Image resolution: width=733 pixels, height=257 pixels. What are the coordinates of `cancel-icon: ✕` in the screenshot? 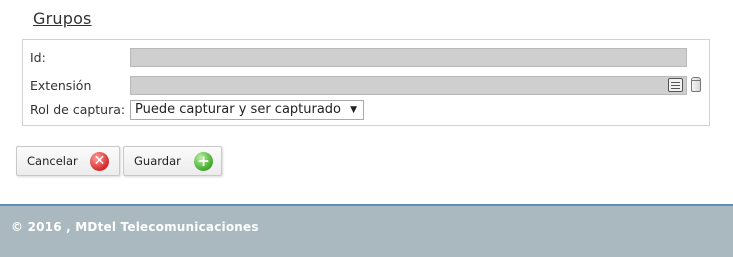 It's located at (99, 161).